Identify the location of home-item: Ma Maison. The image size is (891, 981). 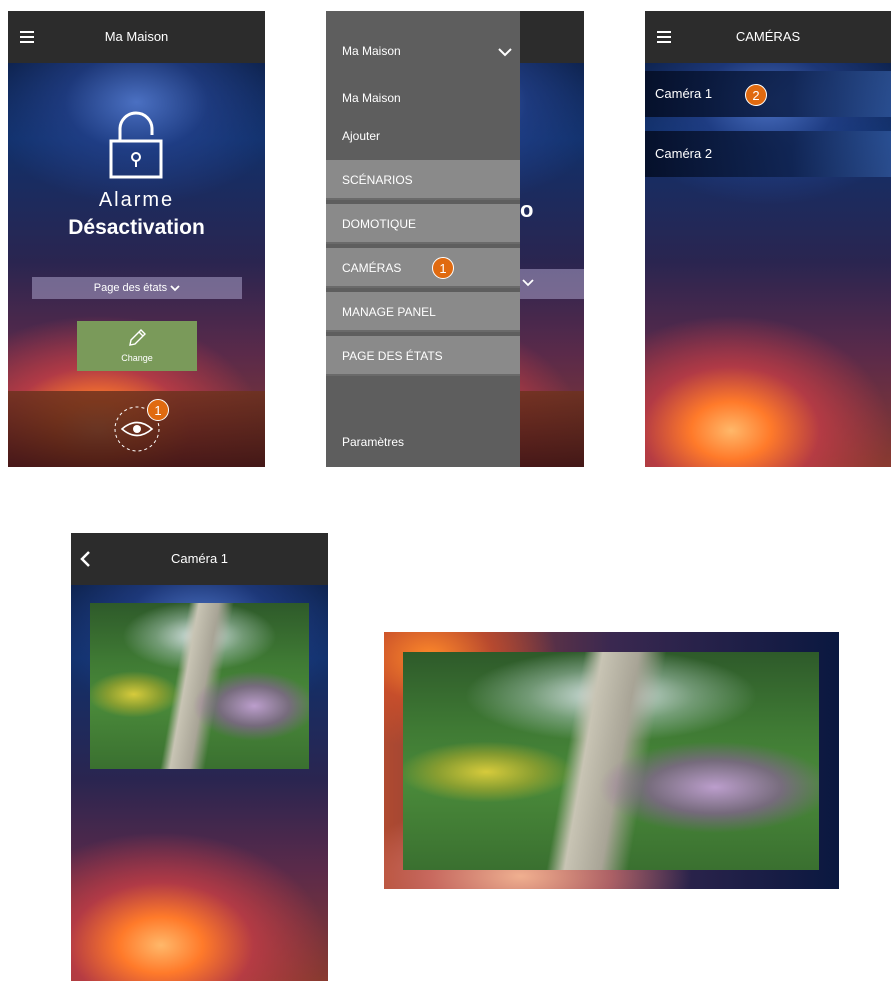
(371, 98).